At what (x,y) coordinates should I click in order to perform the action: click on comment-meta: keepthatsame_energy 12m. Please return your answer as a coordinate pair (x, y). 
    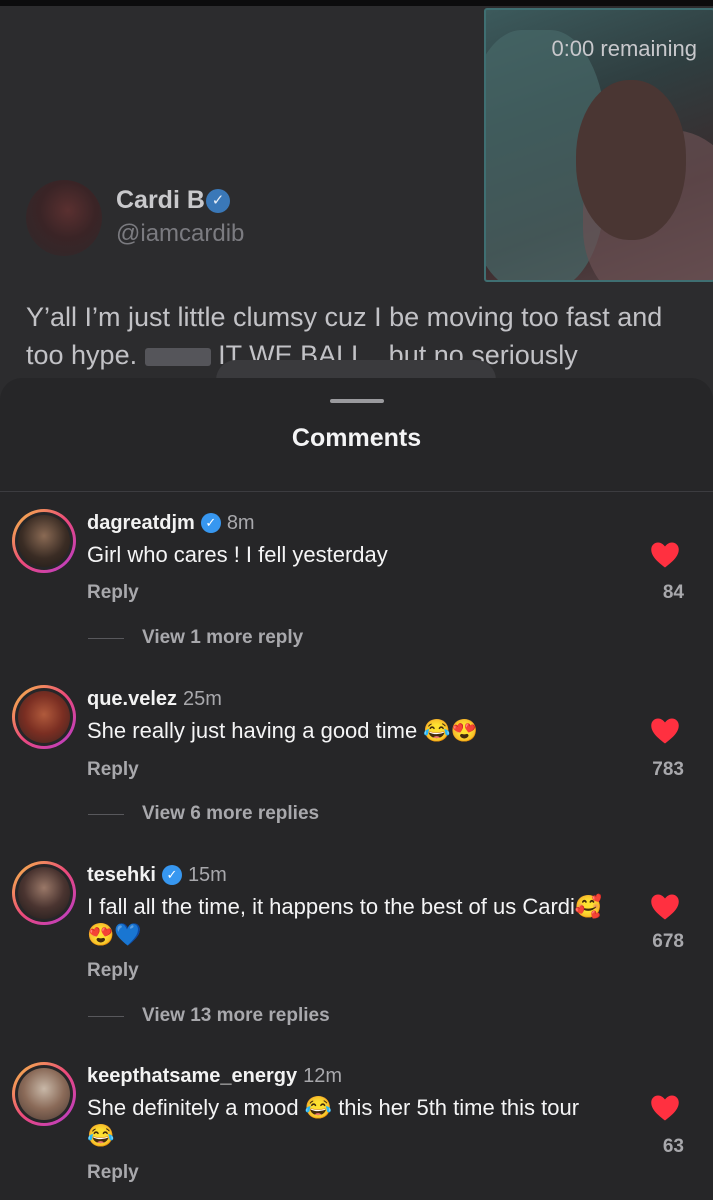
    Looking at the image, I should click on (214, 1076).